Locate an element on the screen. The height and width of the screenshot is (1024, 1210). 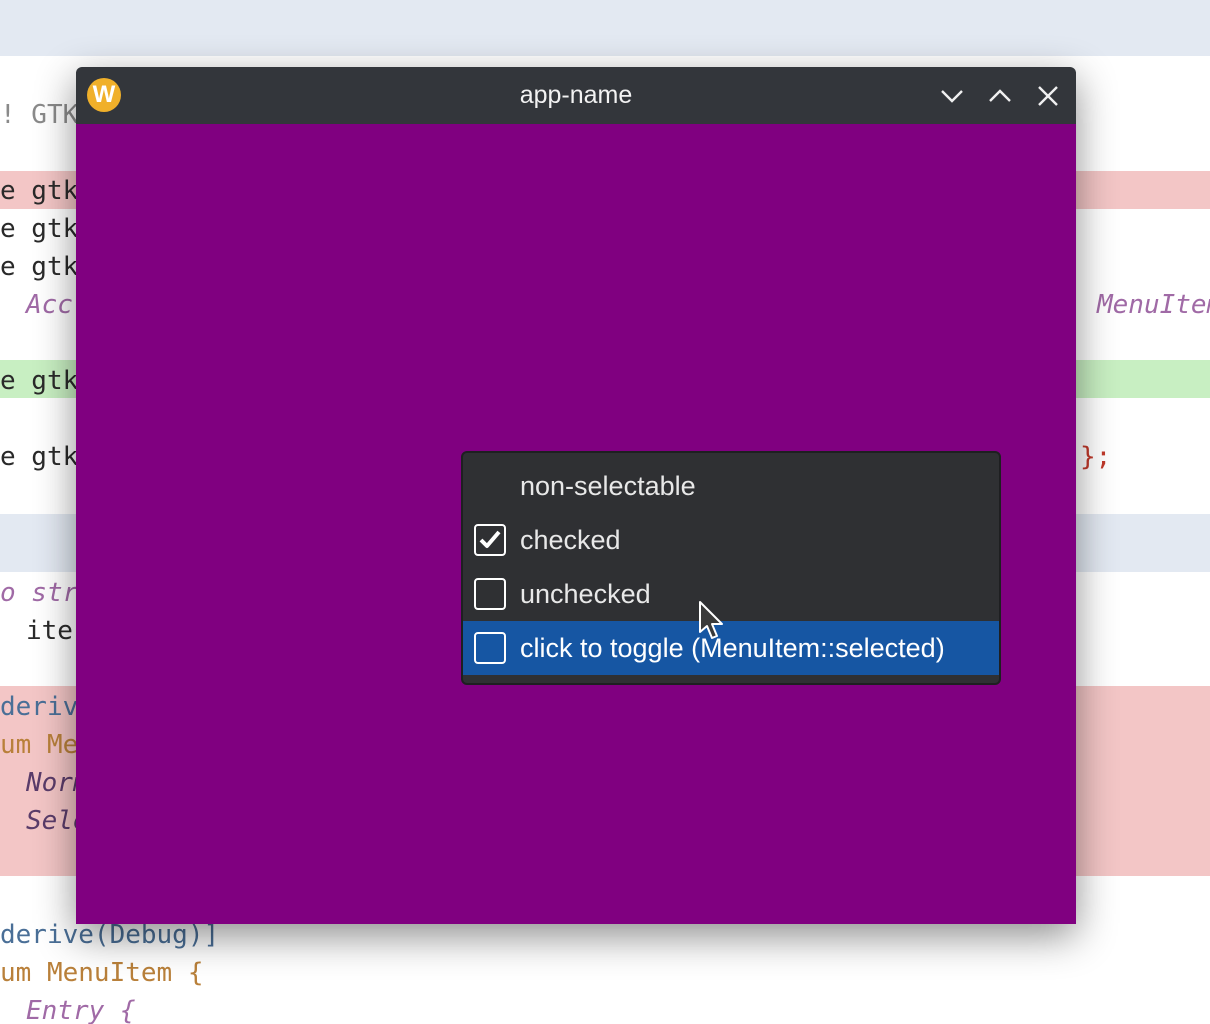
menu-item-checked: checked is located at coordinates (731, 540).